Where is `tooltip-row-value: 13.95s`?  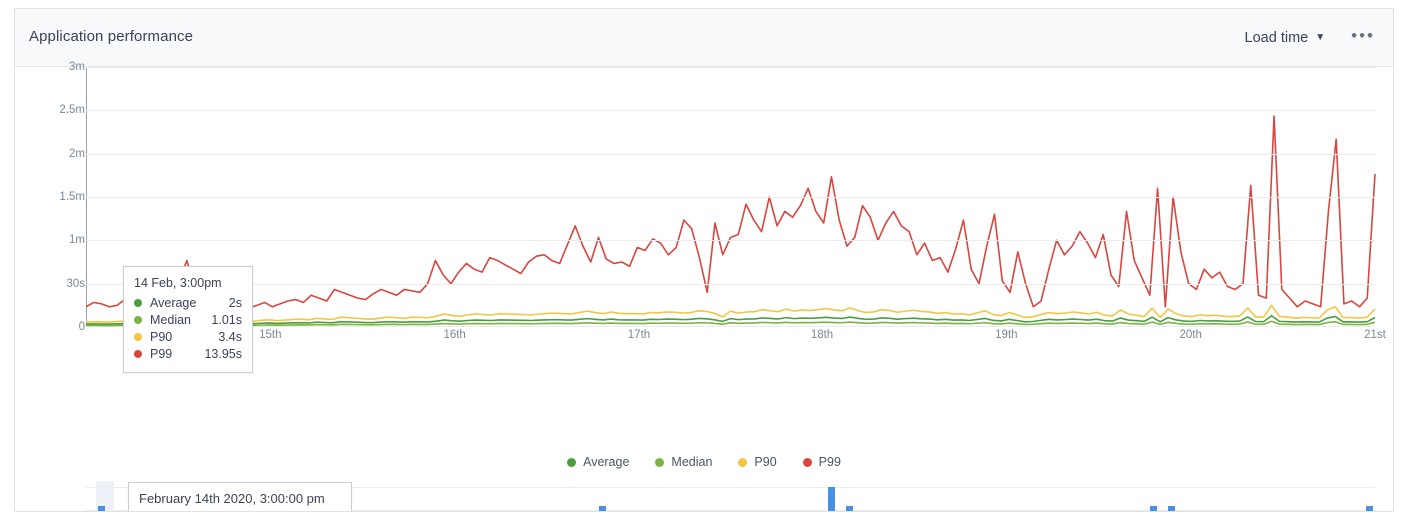 tooltip-row-value: 13.95s is located at coordinates (223, 354).